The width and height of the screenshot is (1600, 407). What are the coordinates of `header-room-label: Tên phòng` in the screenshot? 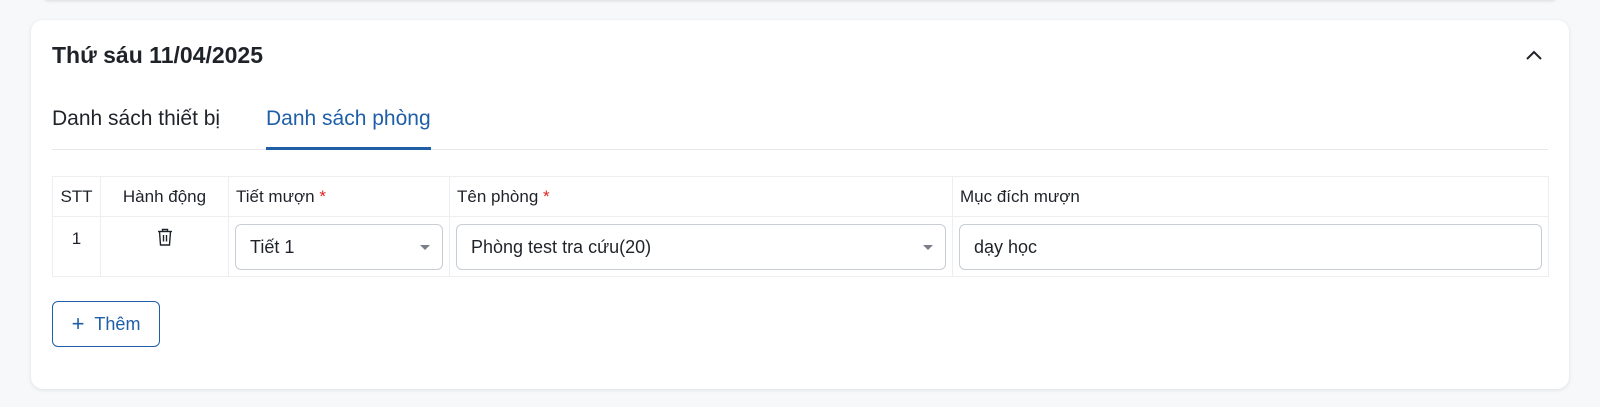 It's located at (498, 196).